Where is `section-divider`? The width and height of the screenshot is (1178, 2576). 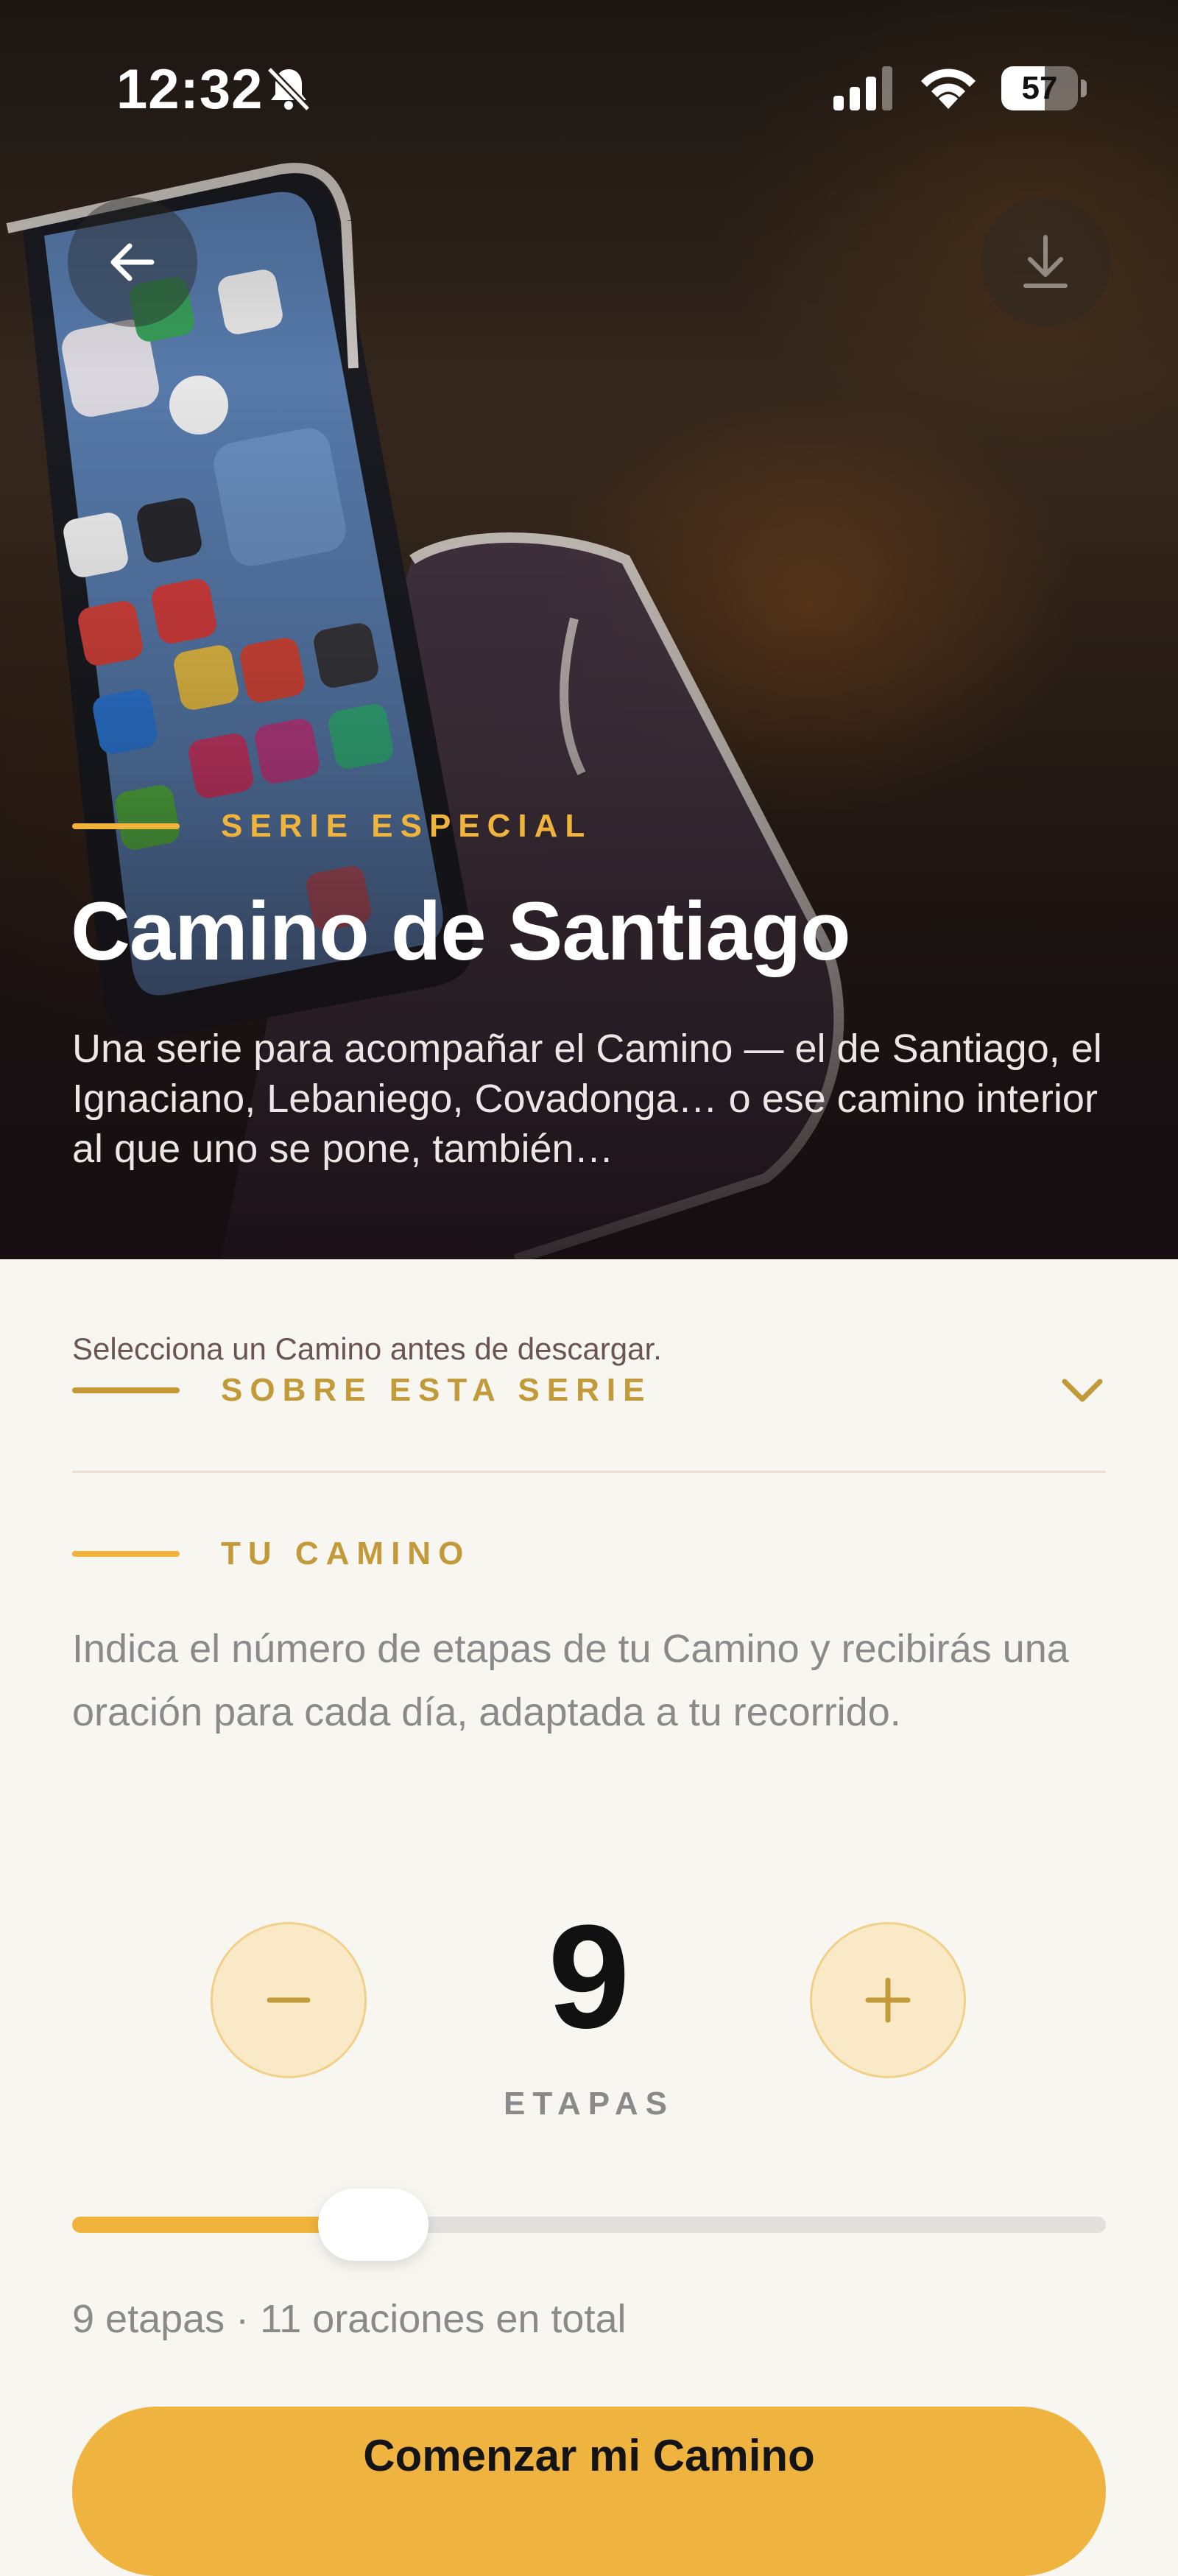 section-divider is located at coordinates (589, 1472).